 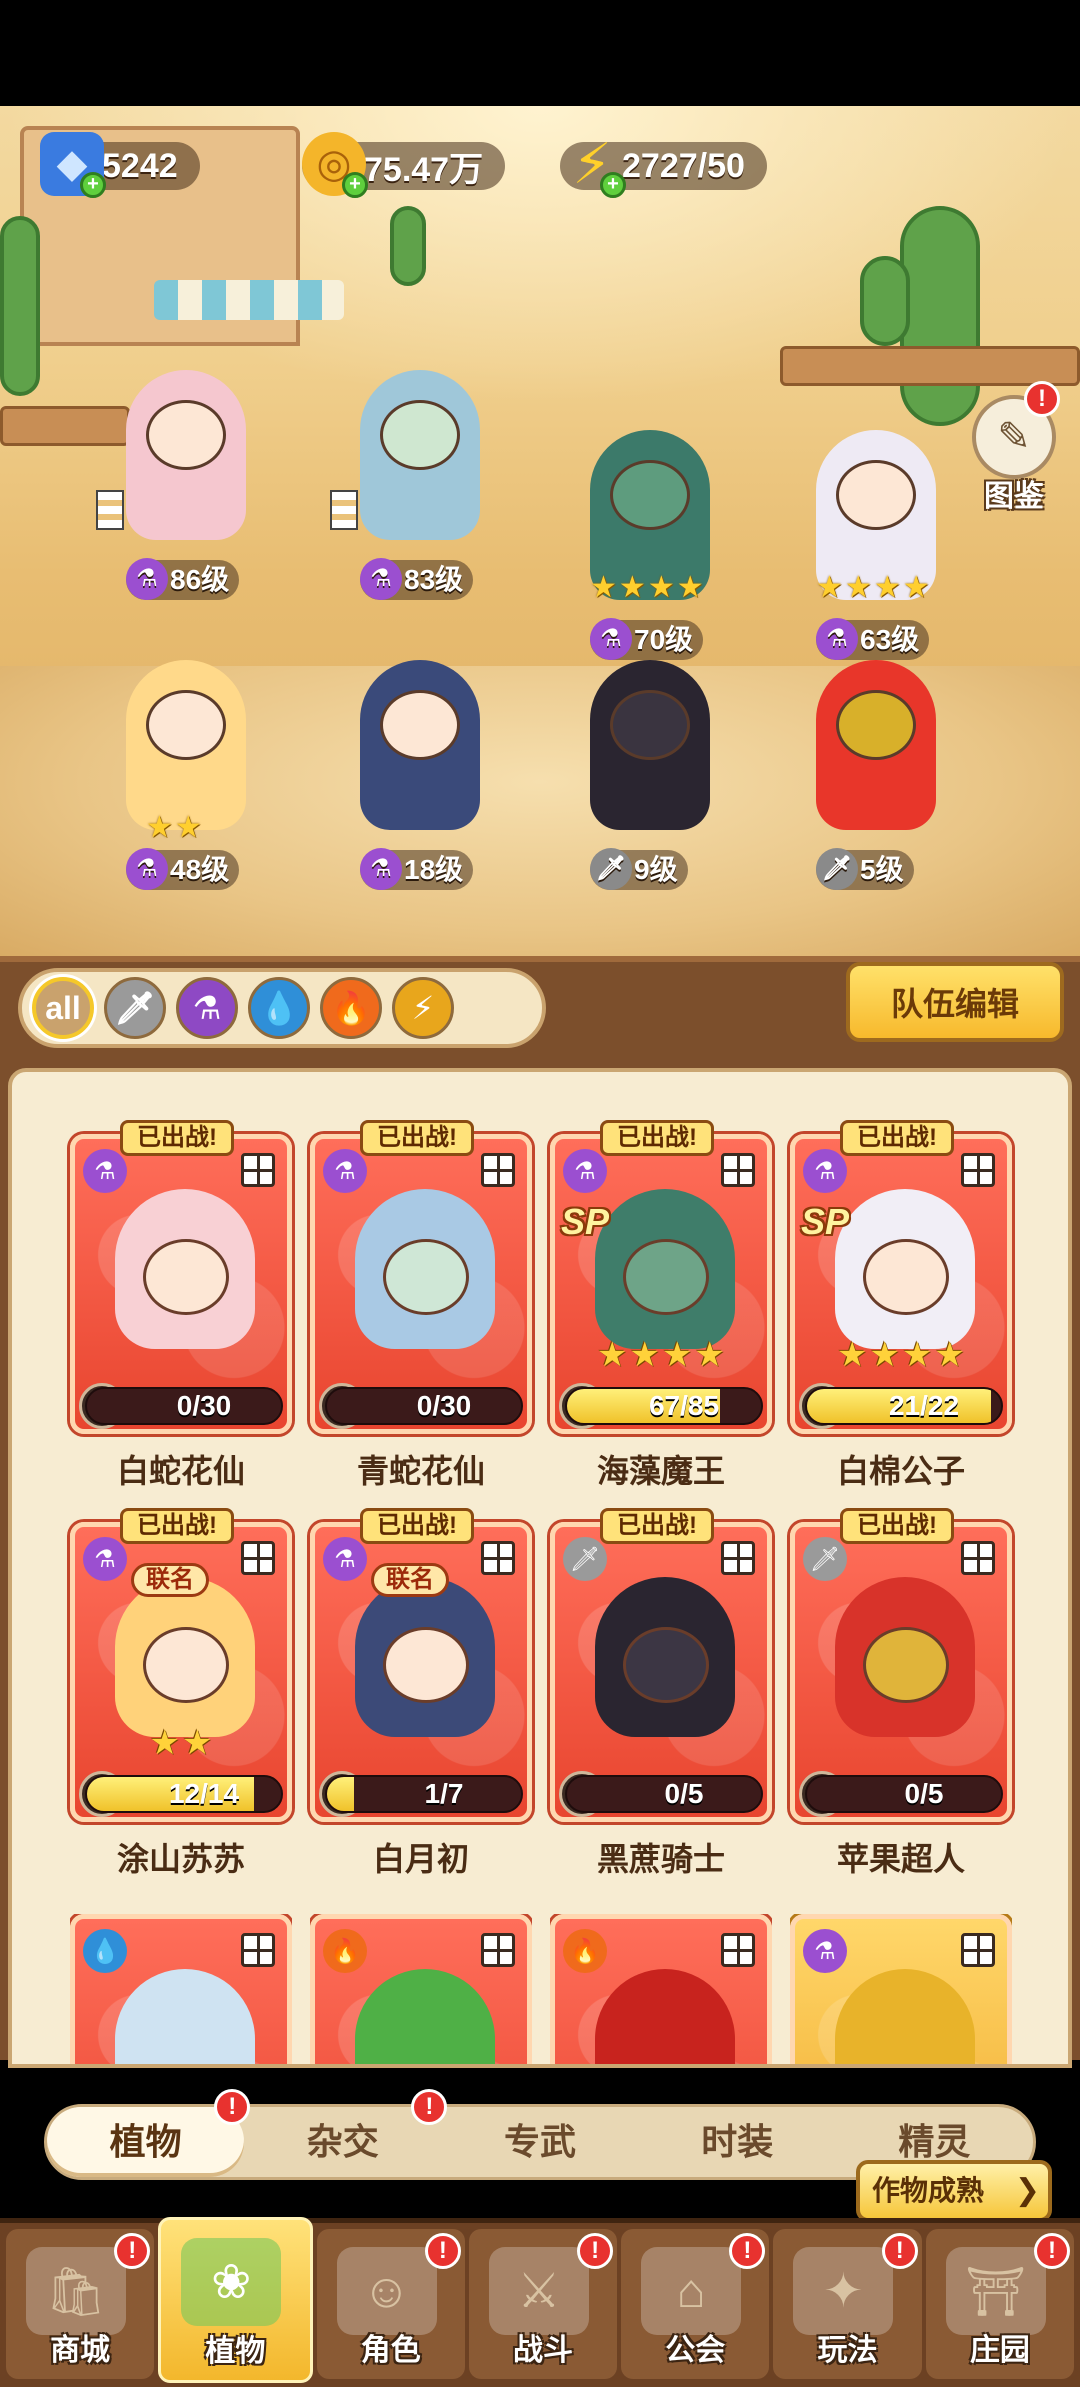 What do you see at coordinates (664, 1794) in the screenshot?
I see `card-progress-bar: 0/5` at bounding box center [664, 1794].